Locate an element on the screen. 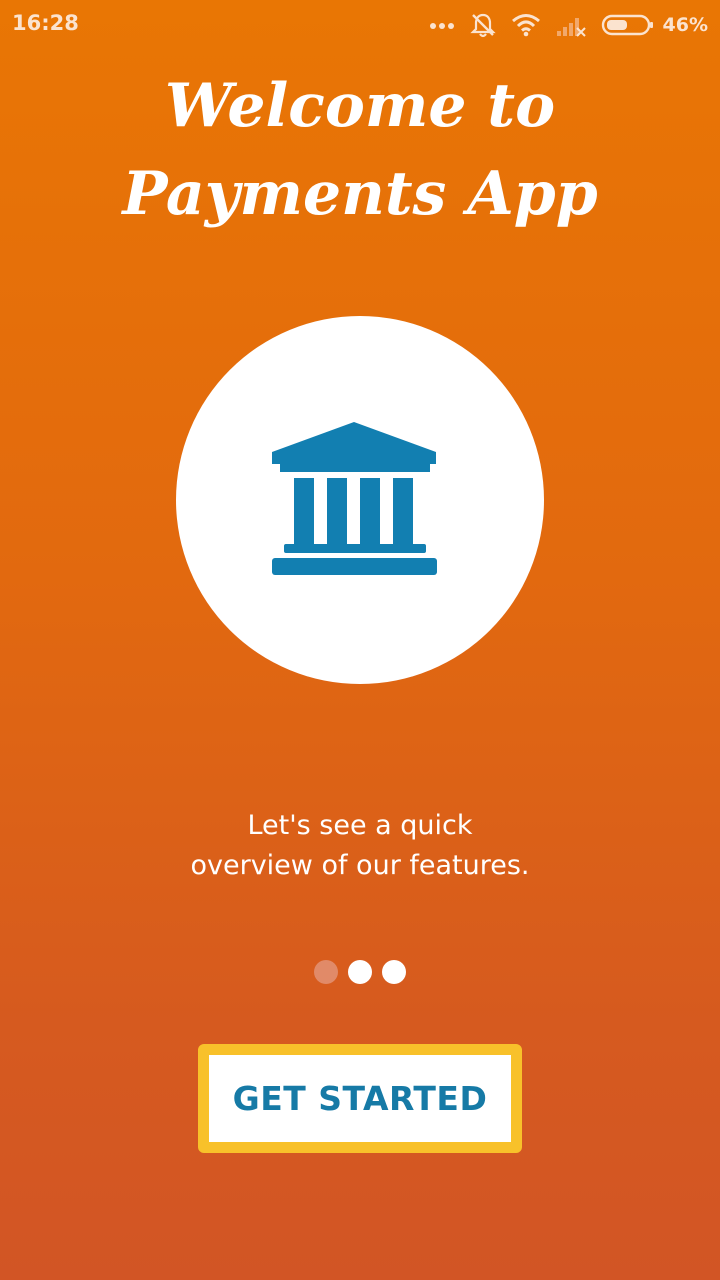  welcome-title-line1: Welcome to is located at coordinates (360, 106).